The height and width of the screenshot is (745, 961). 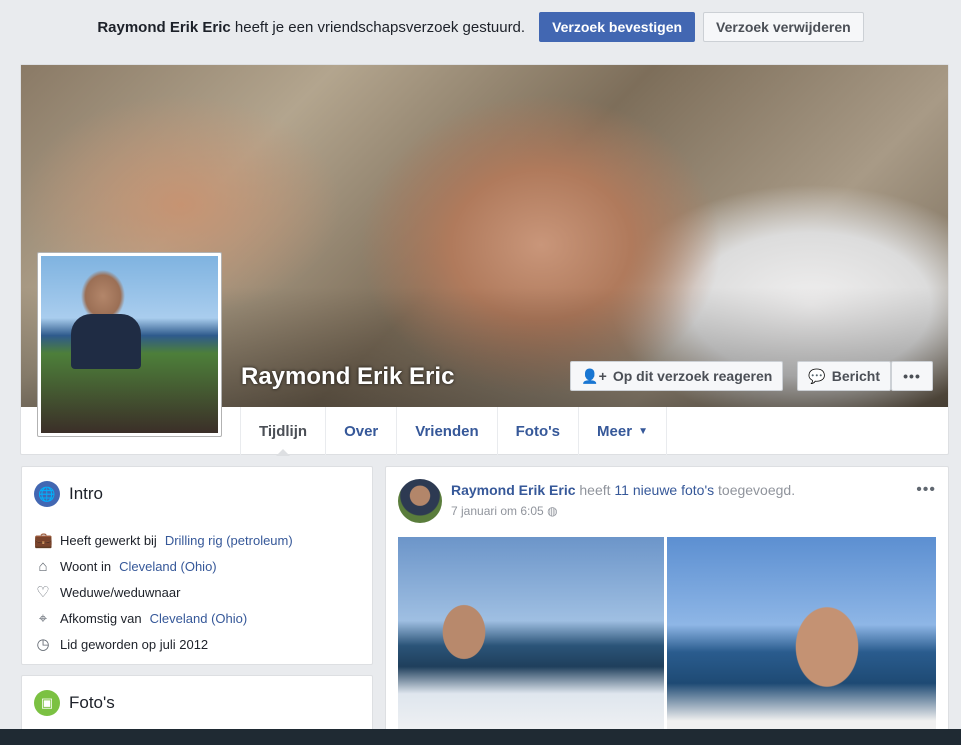 I want to click on message-label: Bericht, so click(x=855, y=376).